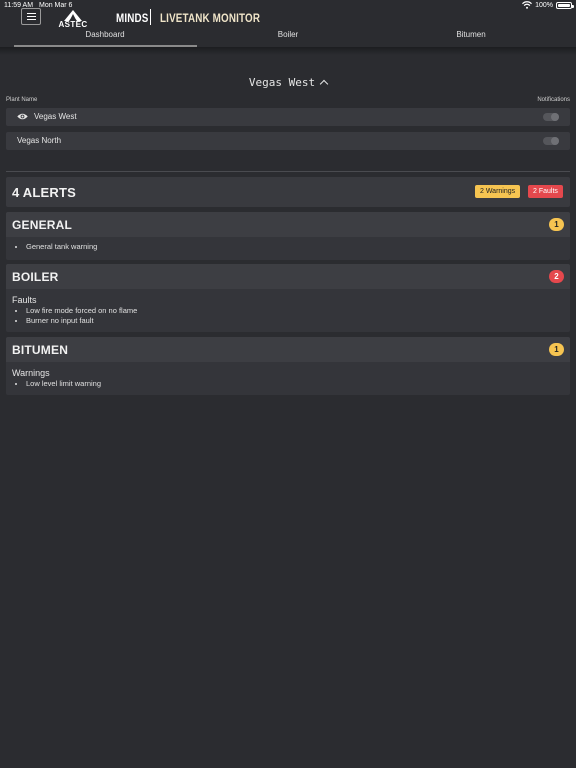  What do you see at coordinates (498, 191) in the screenshot?
I see `warnings-badge: 2 Warnings` at bounding box center [498, 191].